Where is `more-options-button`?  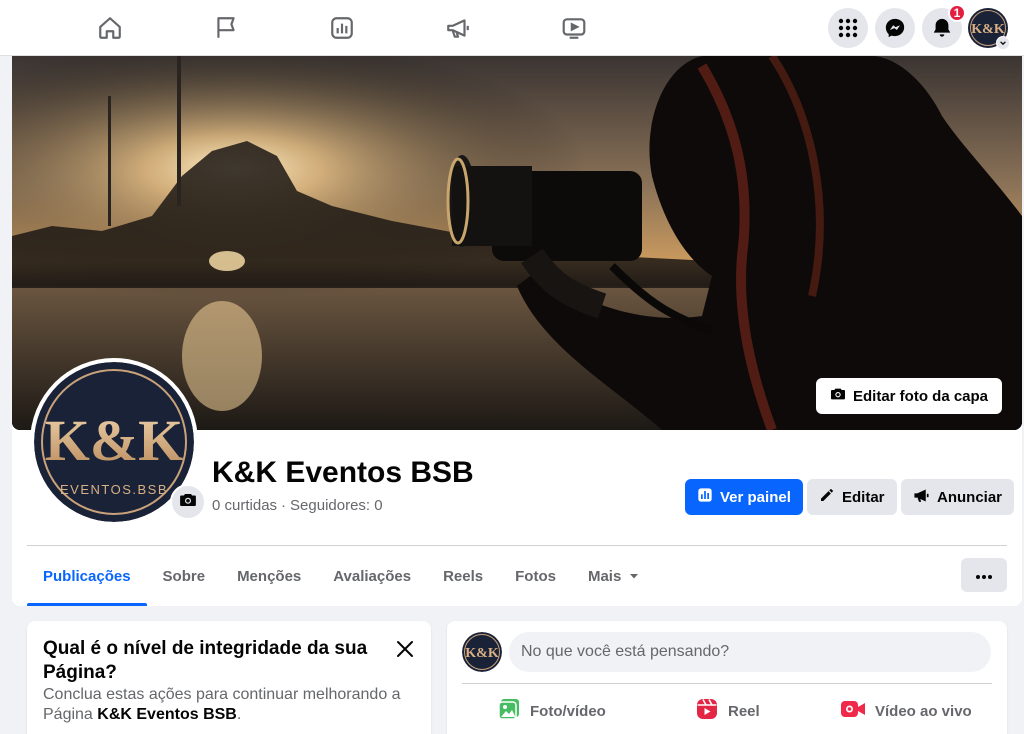 more-options-button is located at coordinates (984, 575).